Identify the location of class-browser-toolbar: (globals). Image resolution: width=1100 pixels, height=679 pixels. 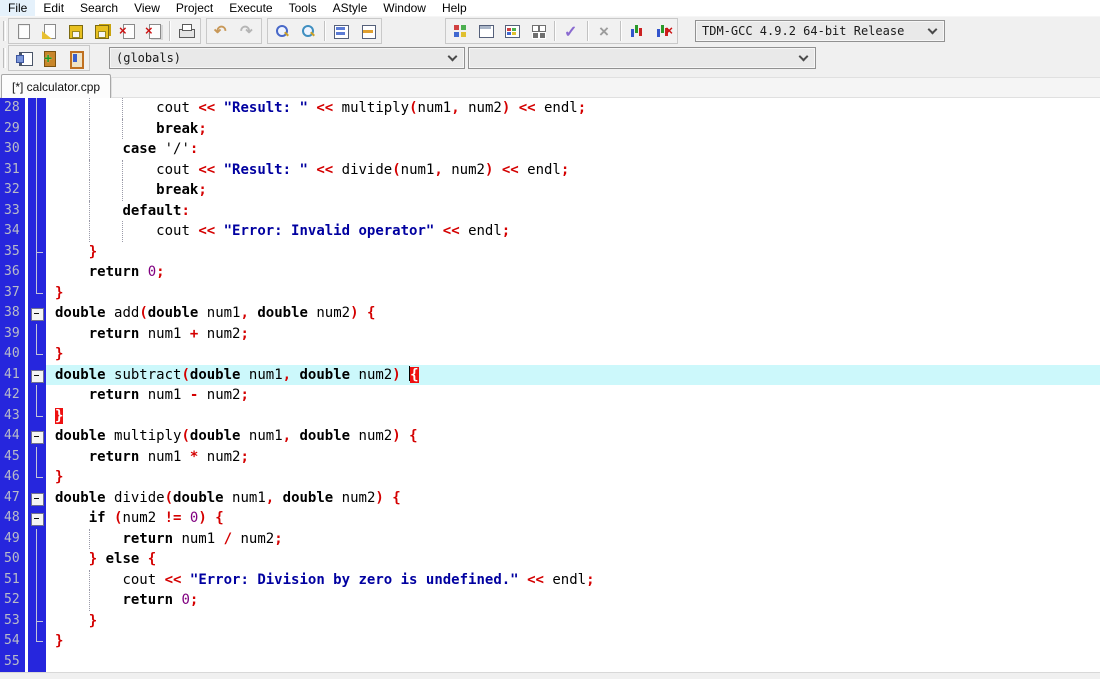
(550, 57).